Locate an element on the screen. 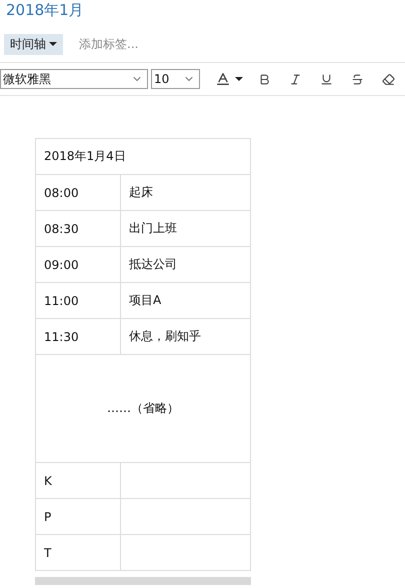  time-cell: 09:00 is located at coordinates (78, 264).